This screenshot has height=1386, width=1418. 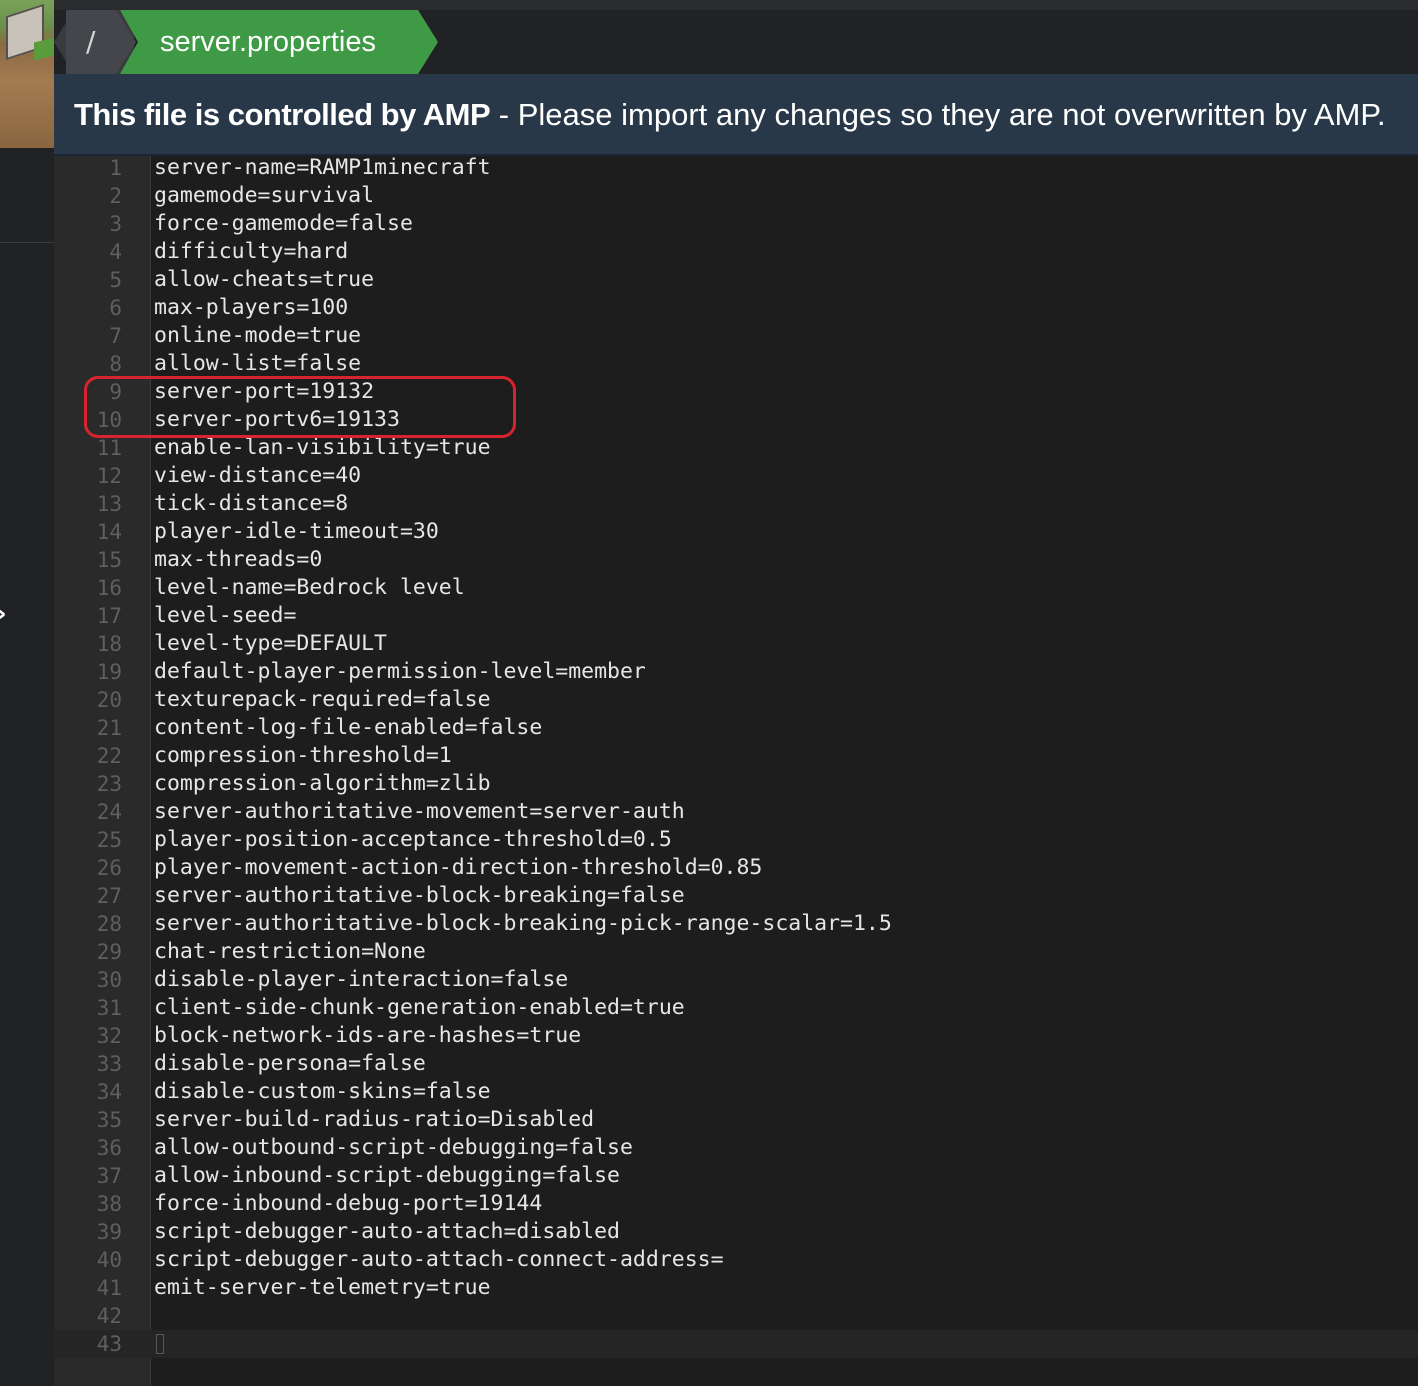 What do you see at coordinates (322, 784) in the screenshot?
I see `line-text: compression-algorithm=zlib` at bounding box center [322, 784].